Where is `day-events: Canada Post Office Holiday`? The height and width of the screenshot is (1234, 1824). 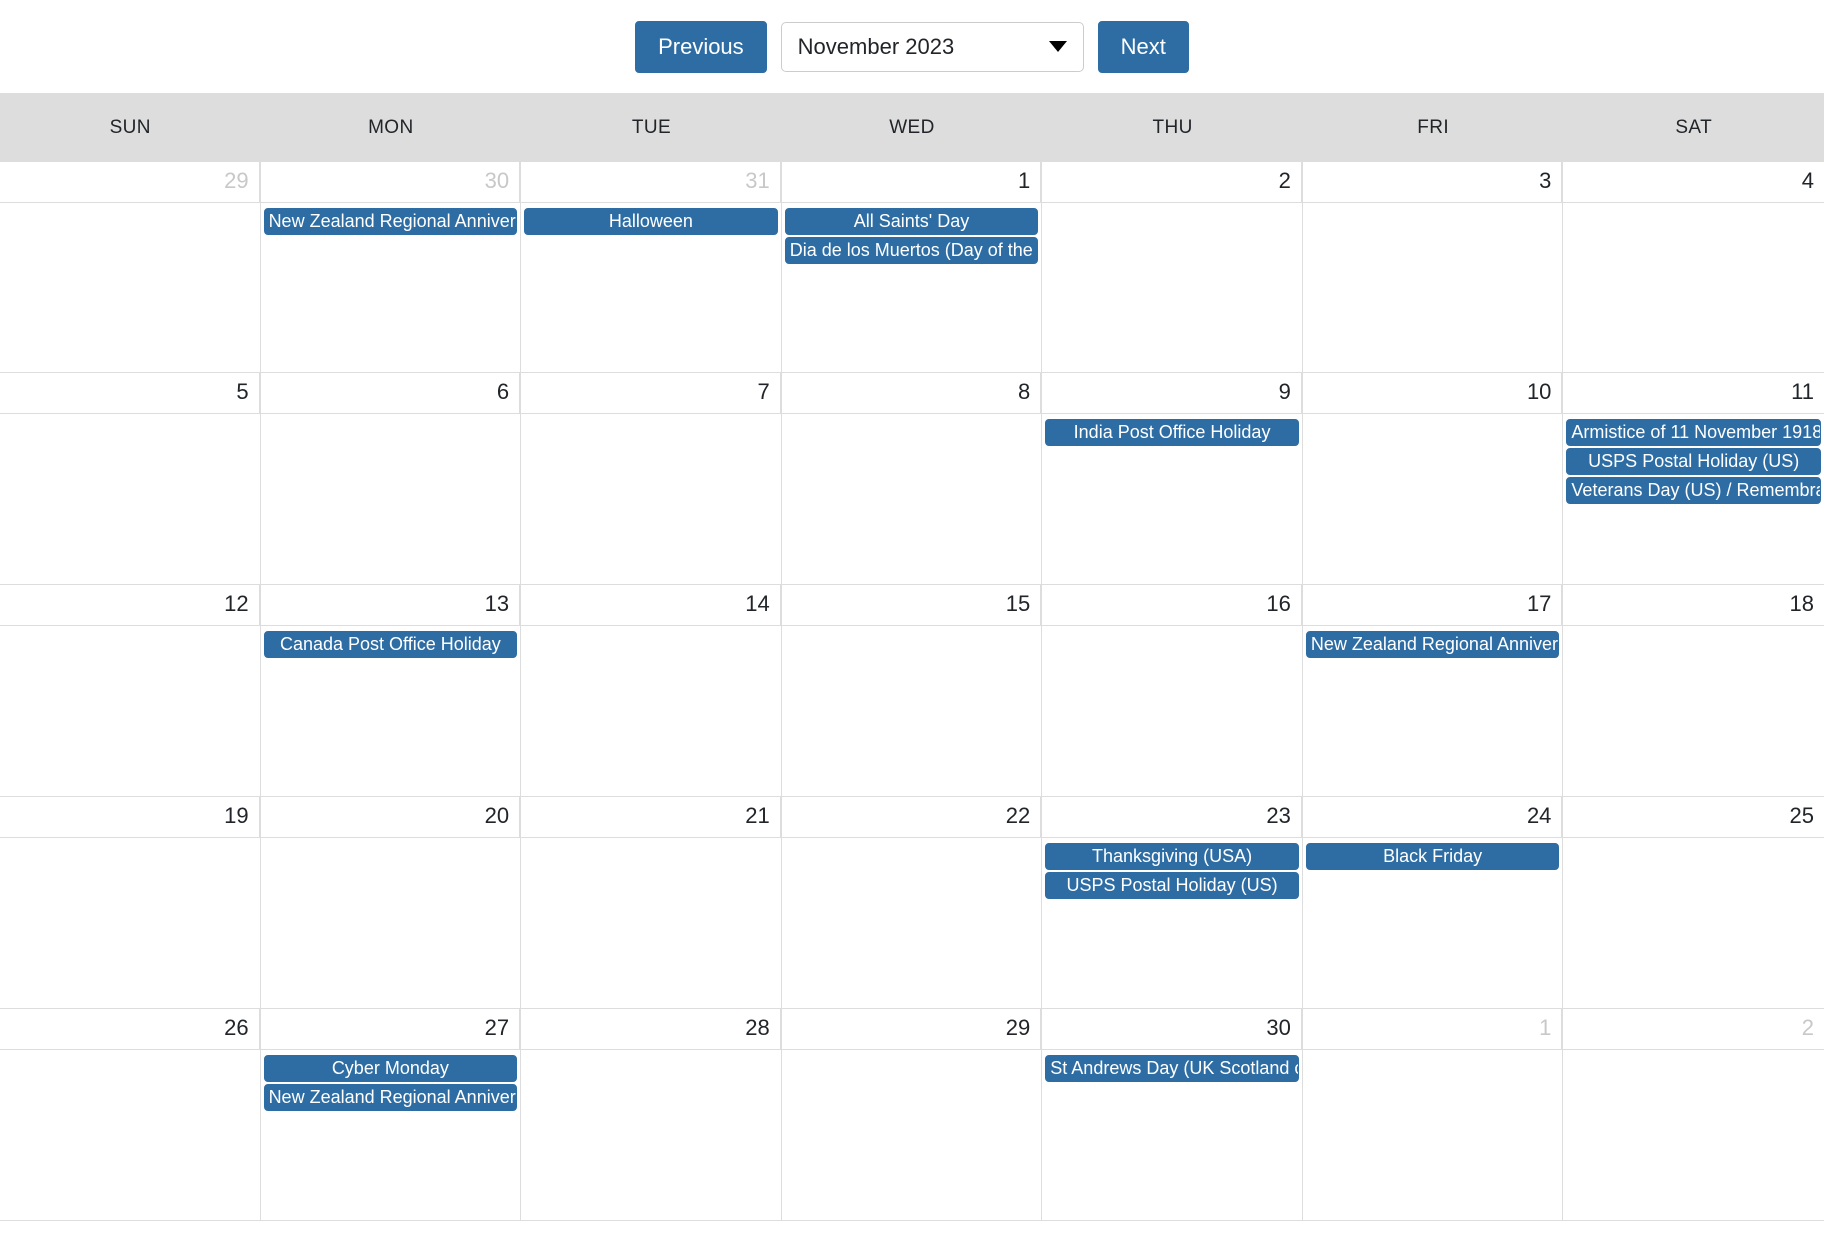
day-events: Canada Post Office Holiday is located at coordinates (391, 642).